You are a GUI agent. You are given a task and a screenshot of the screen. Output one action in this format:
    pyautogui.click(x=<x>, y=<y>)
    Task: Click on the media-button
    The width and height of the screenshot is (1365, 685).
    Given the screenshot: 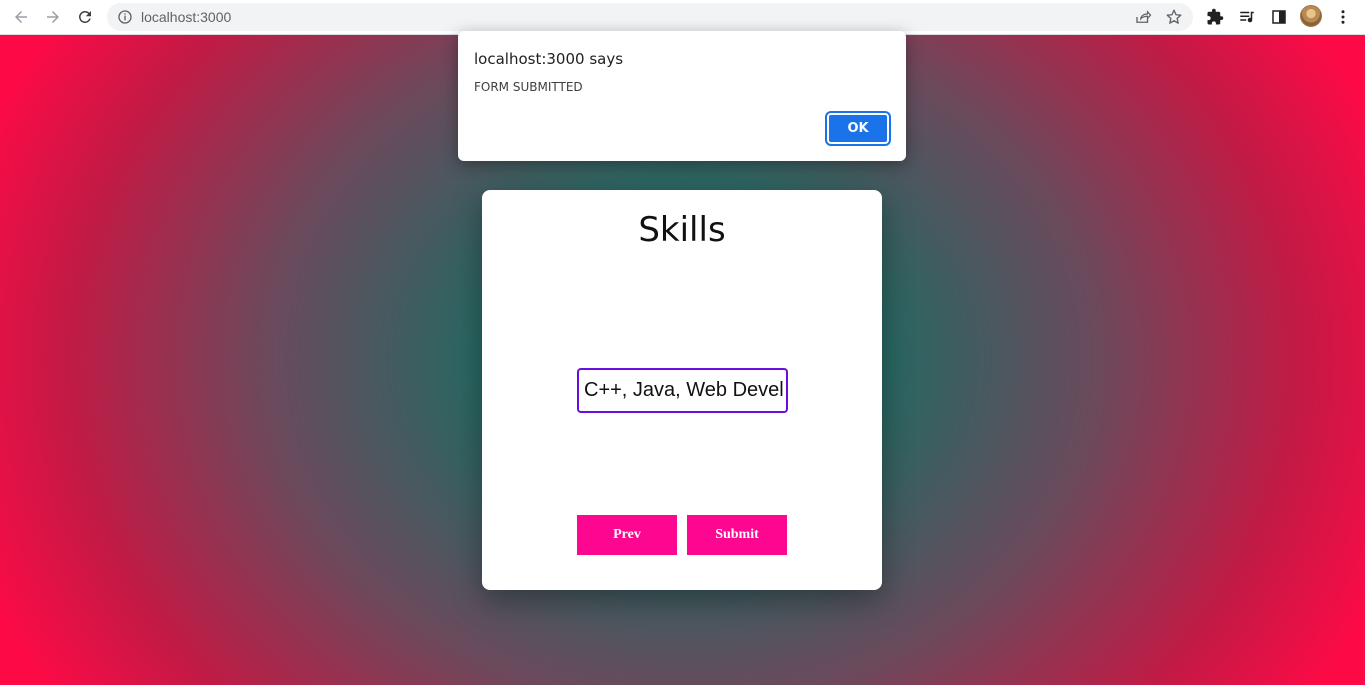 What is the action you would take?
    pyautogui.click(x=1247, y=17)
    